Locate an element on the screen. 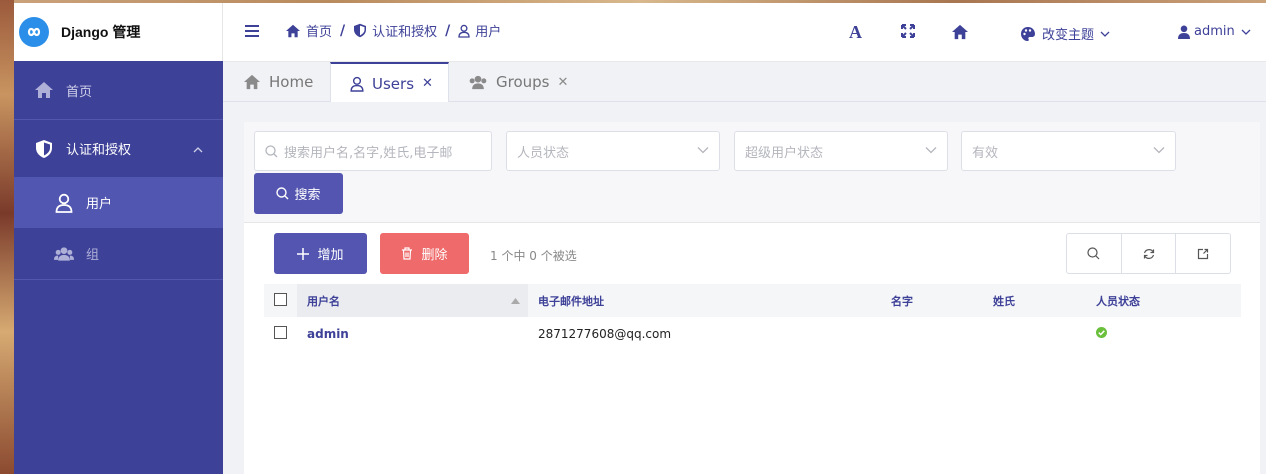 This screenshot has width=1266, height=474. table-header-row: 用户名 电子邮件地址 名字 姓氏 人员状态 is located at coordinates (752, 300).